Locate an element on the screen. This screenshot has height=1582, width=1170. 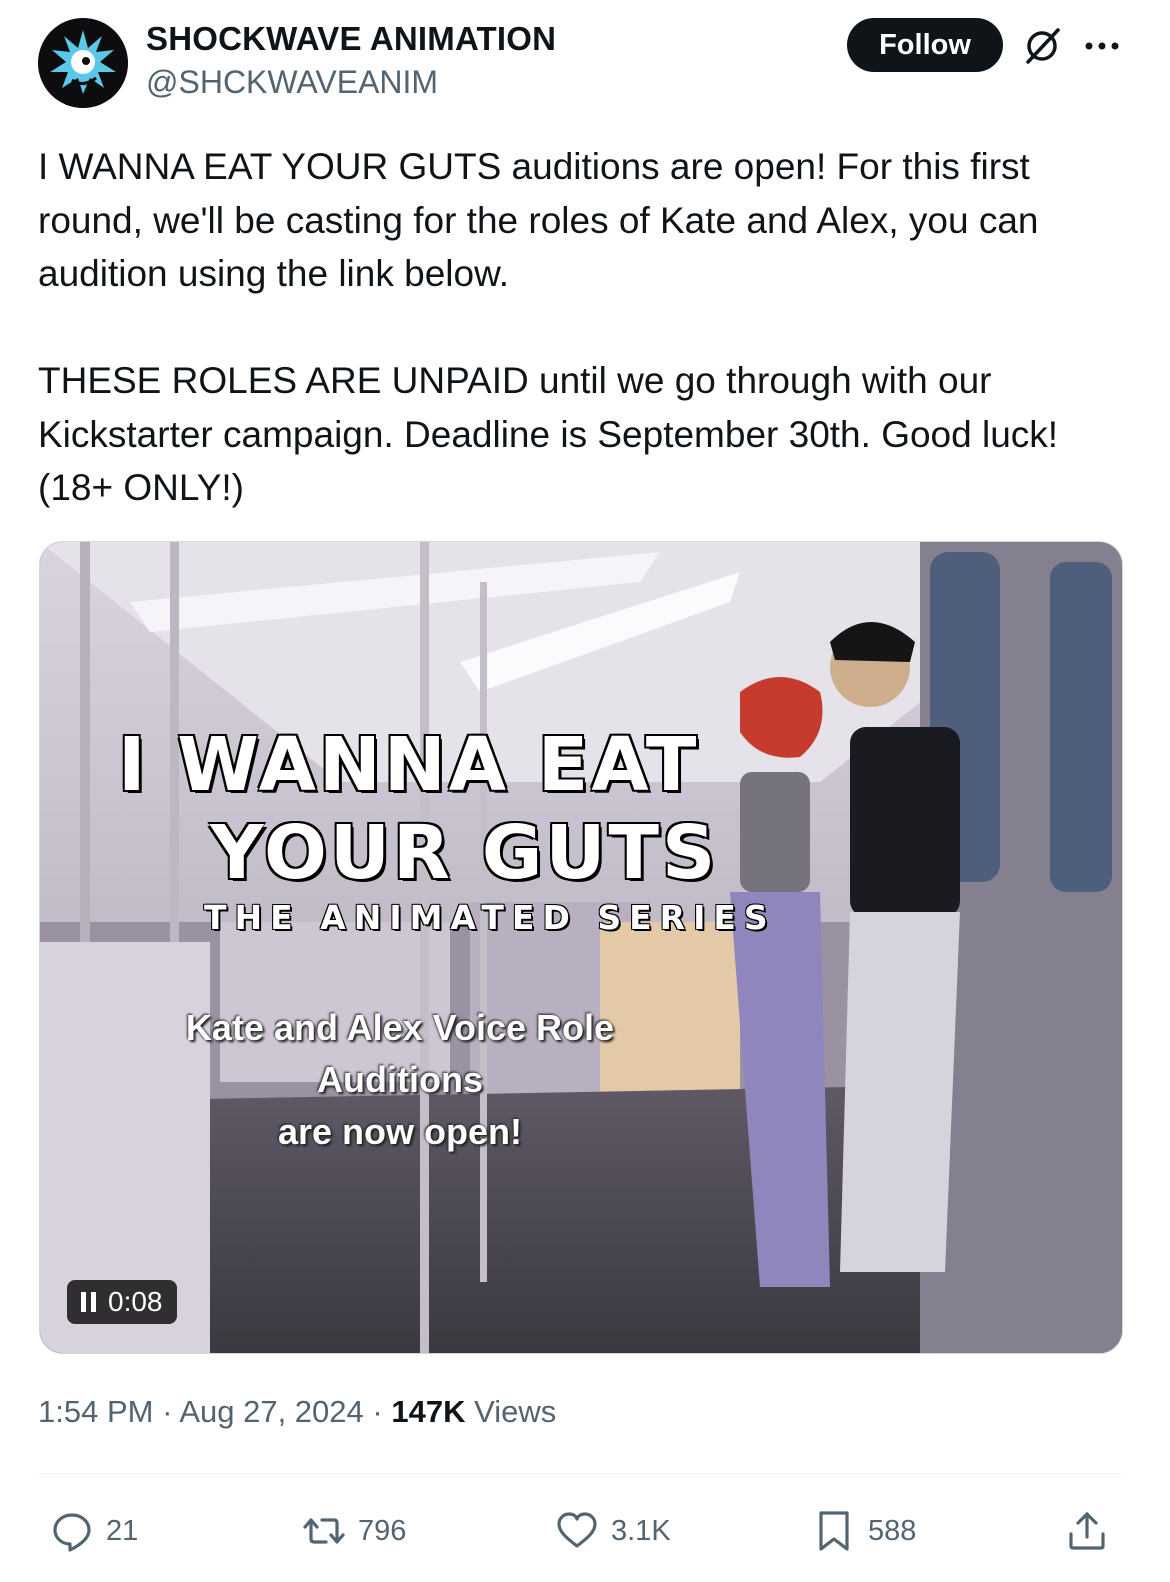
follow-button: Follow is located at coordinates (925, 45).